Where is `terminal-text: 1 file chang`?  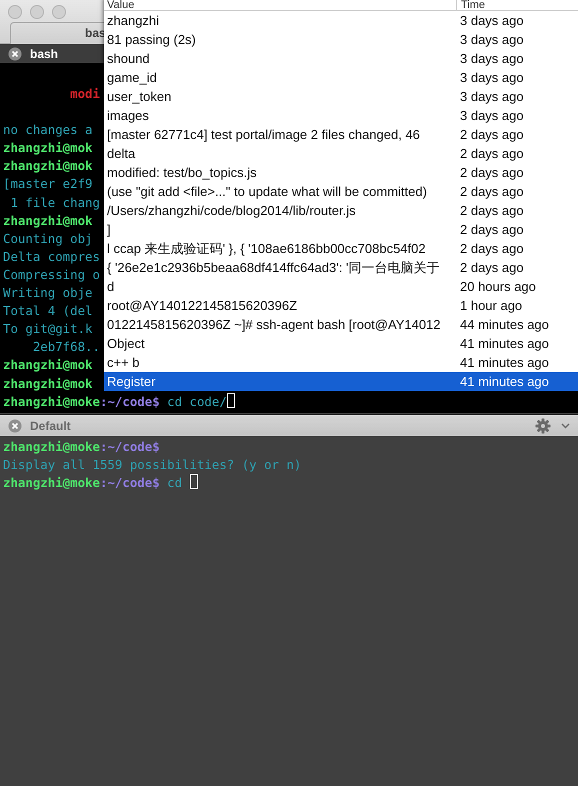
terminal-text: 1 file chang is located at coordinates (54, 203).